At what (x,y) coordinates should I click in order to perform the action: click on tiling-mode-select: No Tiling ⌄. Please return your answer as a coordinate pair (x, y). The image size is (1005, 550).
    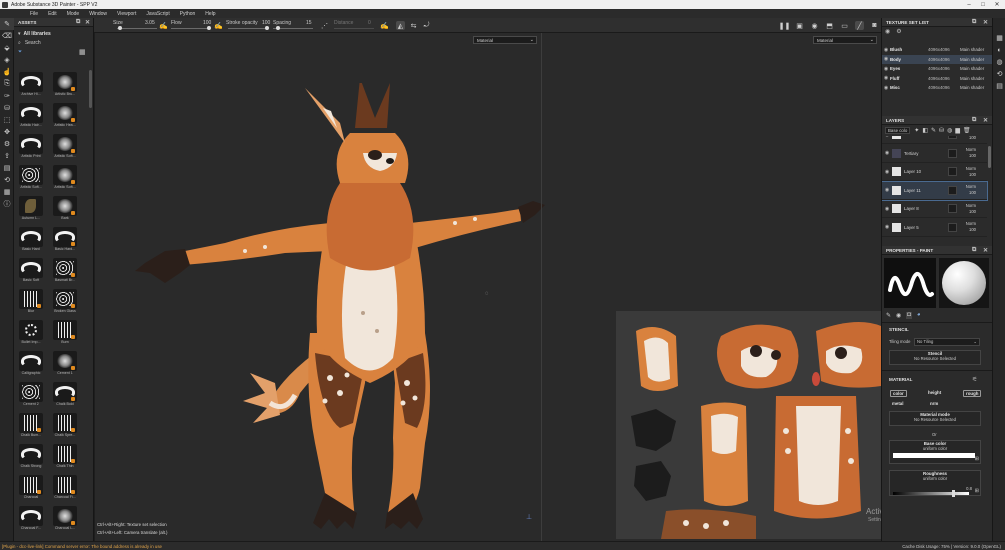
    Looking at the image, I should click on (947, 342).